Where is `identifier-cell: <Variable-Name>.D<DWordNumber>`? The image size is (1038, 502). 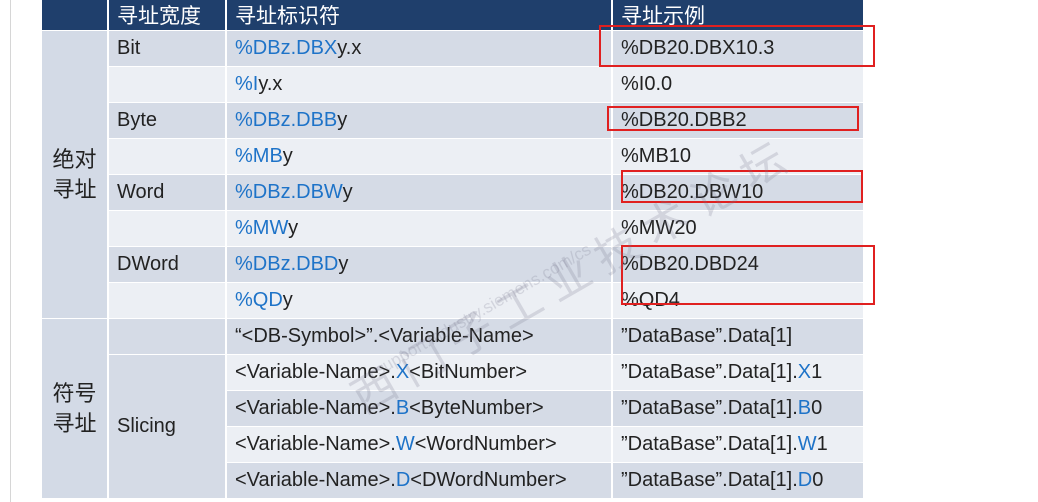 identifier-cell: <Variable-Name>.D<DWordNumber> is located at coordinates (419, 480).